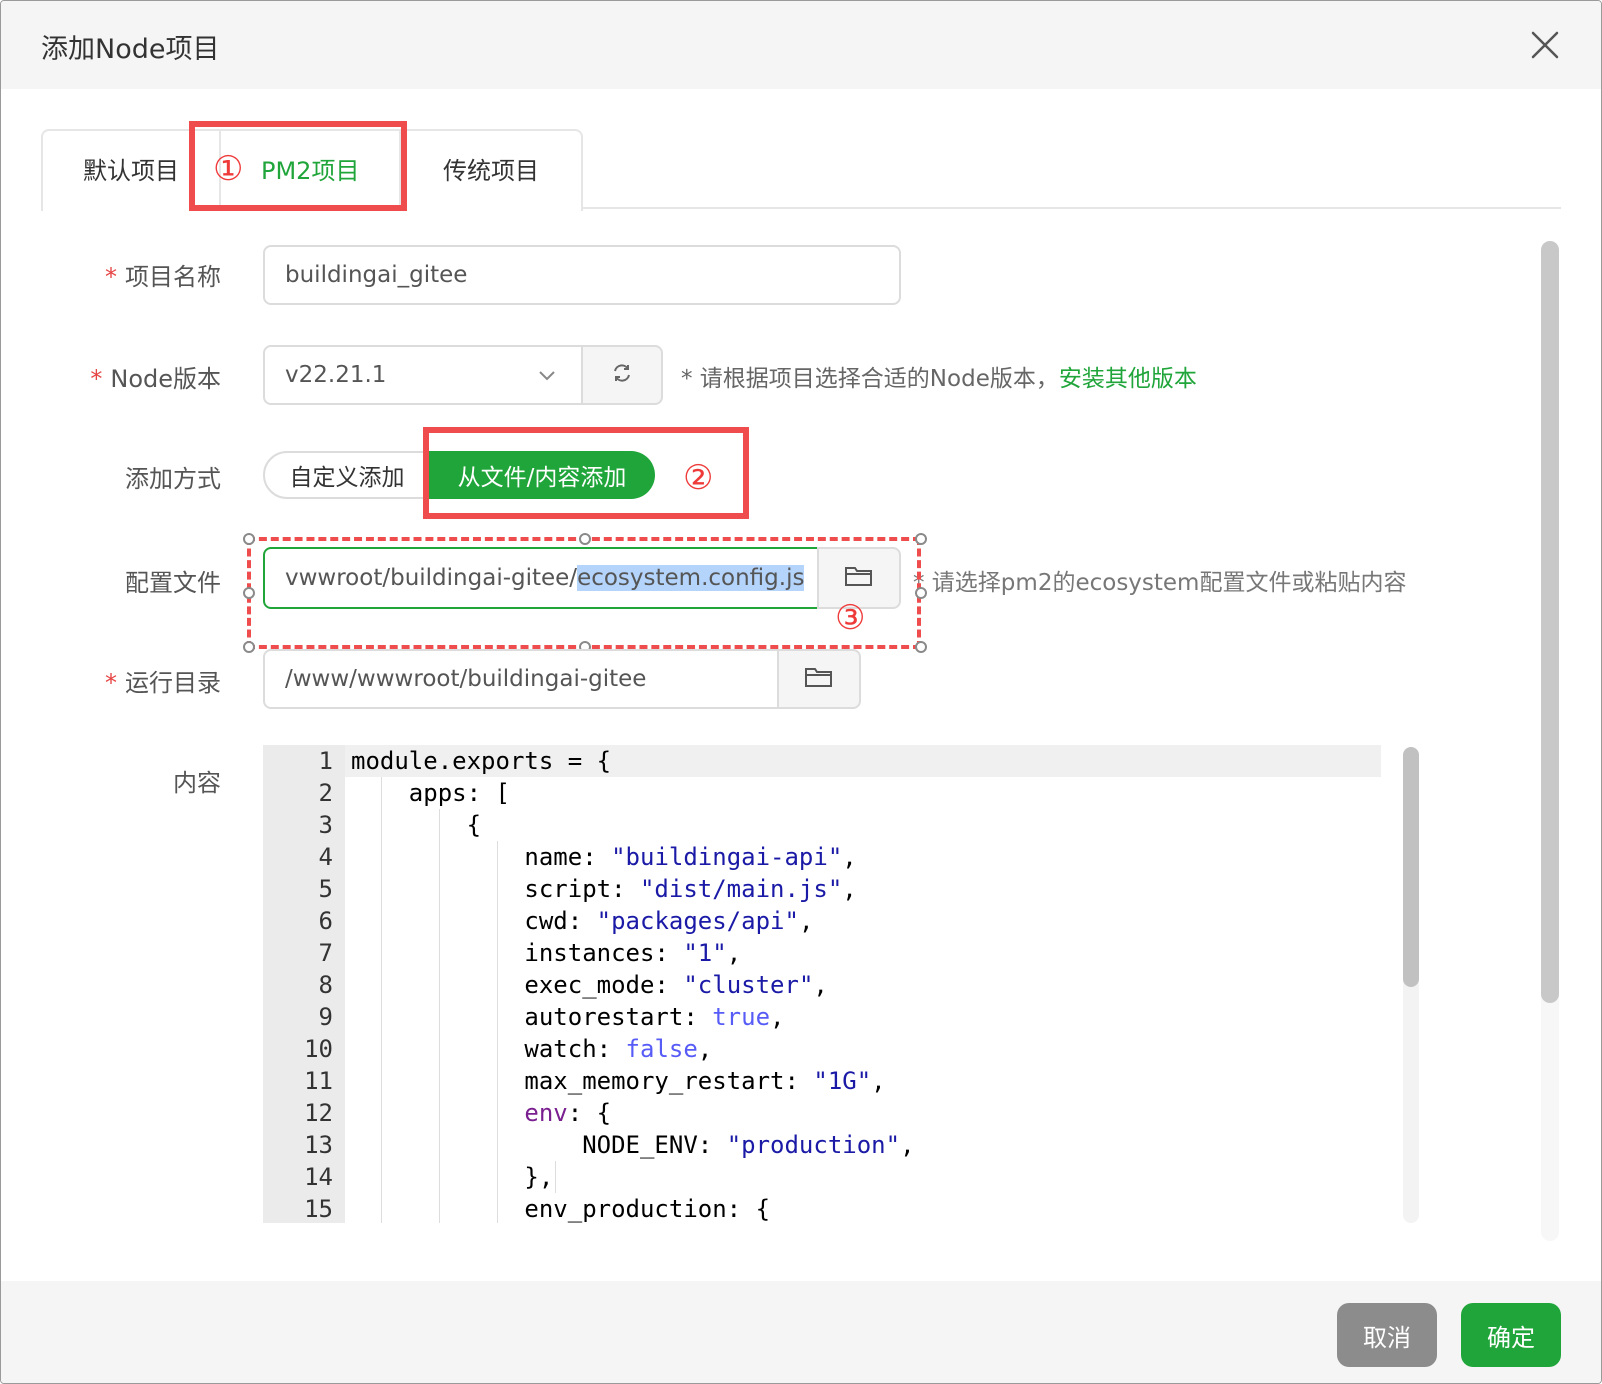 The width and height of the screenshot is (1602, 1384). What do you see at coordinates (173, 277) in the screenshot?
I see `project-name-label-text: 项目名称` at bounding box center [173, 277].